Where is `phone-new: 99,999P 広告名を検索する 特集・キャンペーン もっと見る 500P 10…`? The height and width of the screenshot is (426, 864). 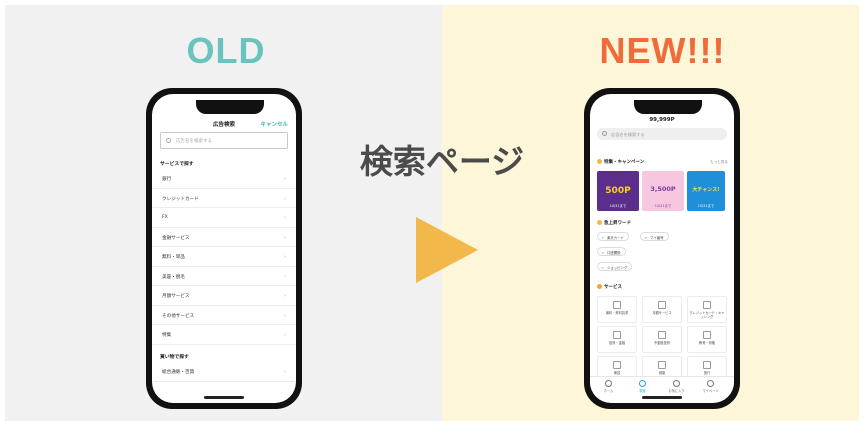
phone-new: 99,999P 広告名を検索する 特集・キャンペーン もっと見る 500P 10… is located at coordinates (662, 248).